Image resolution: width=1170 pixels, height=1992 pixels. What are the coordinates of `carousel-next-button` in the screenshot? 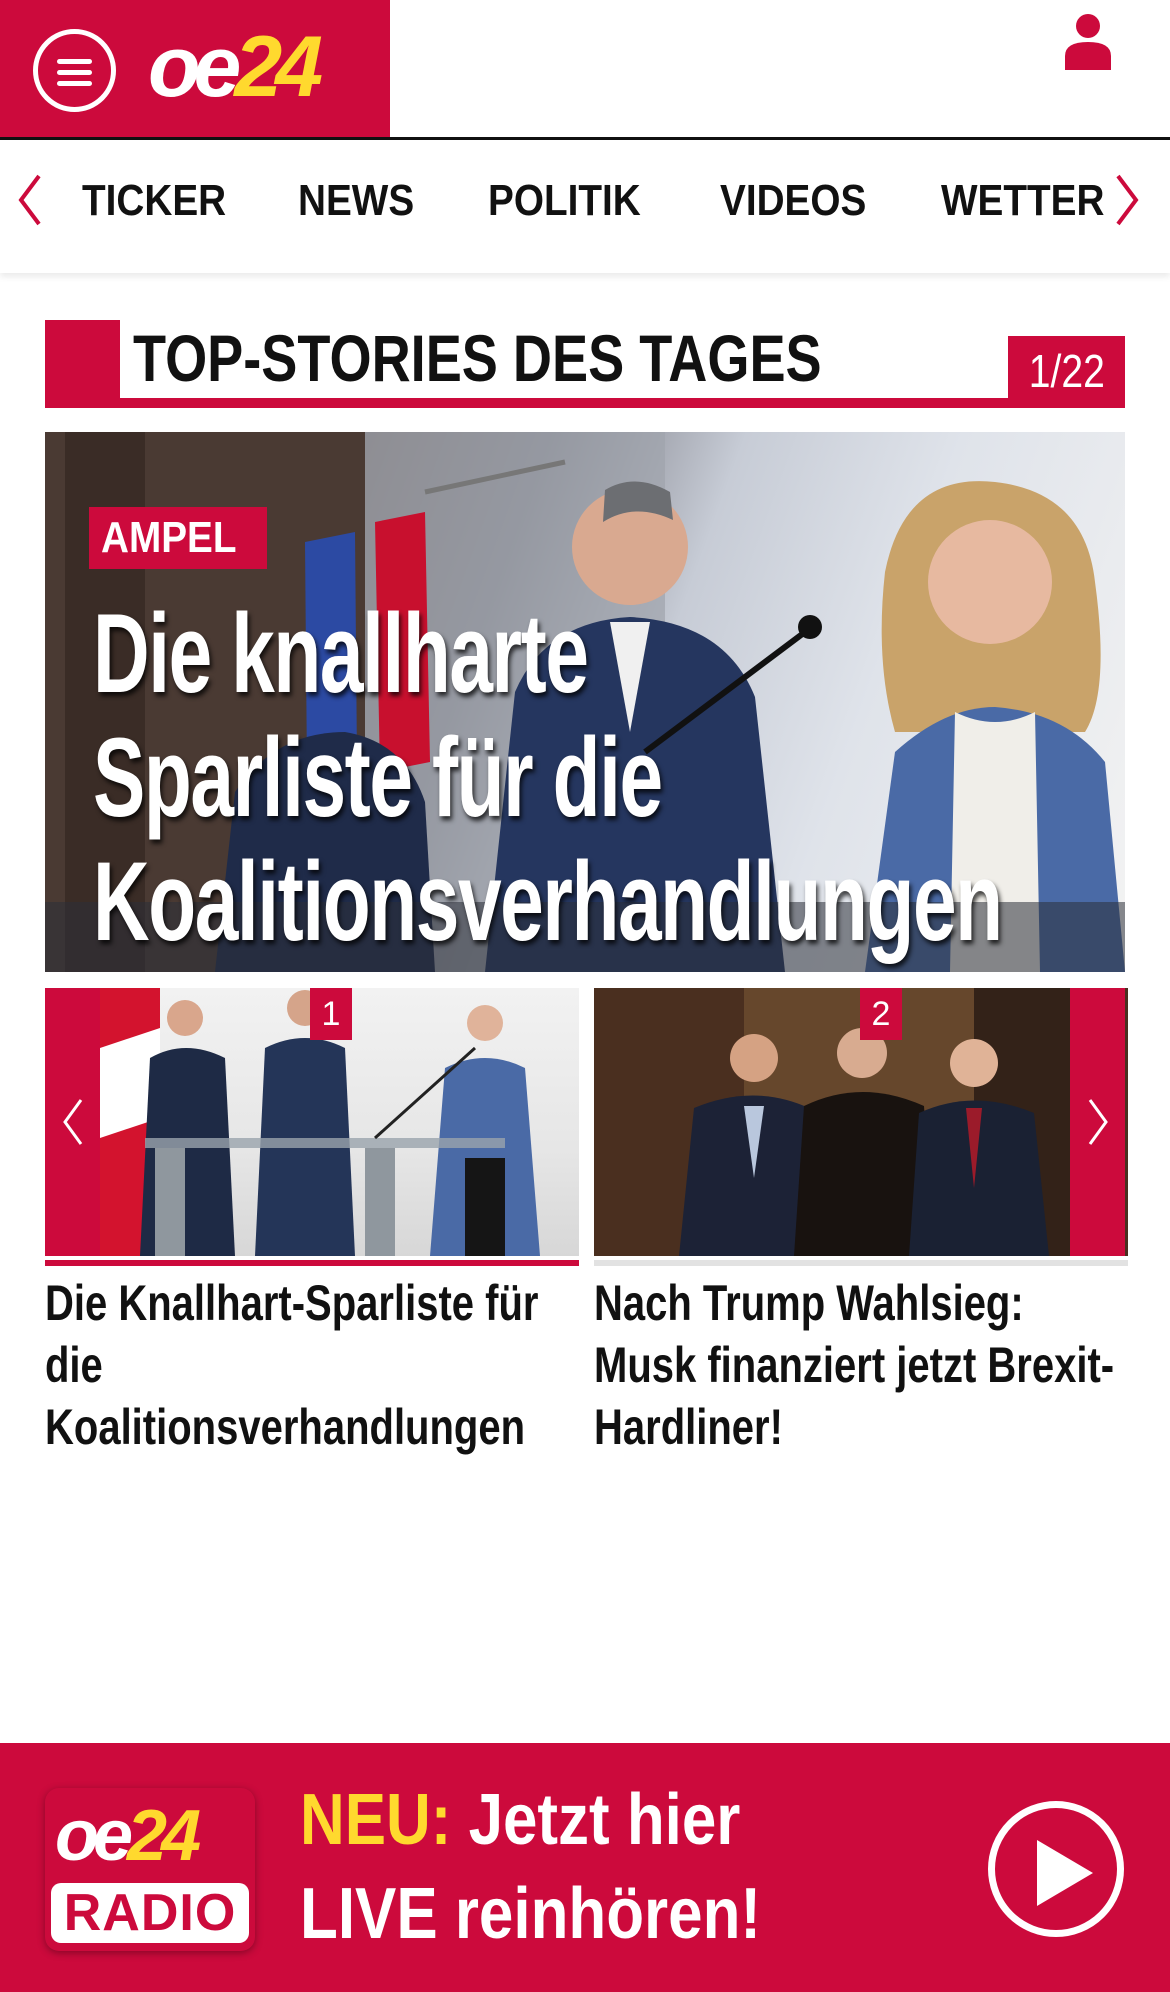 It's located at (1097, 1122).